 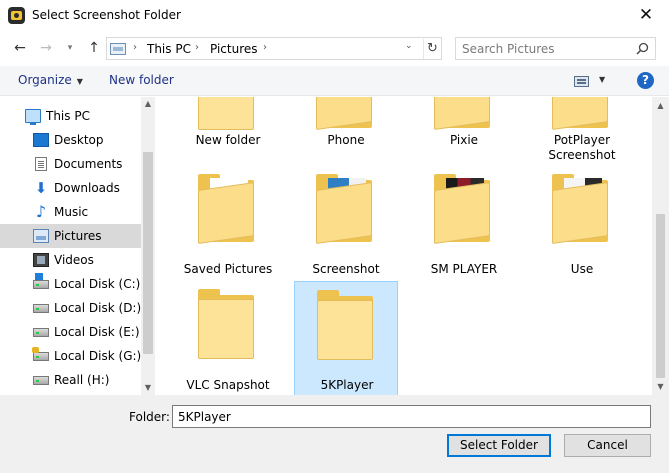 What do you see at coordinates (464, 225) in the screenshot?
I see `folder-tile-sm-player: SM PLAYER` at bounding box center [464, 225].